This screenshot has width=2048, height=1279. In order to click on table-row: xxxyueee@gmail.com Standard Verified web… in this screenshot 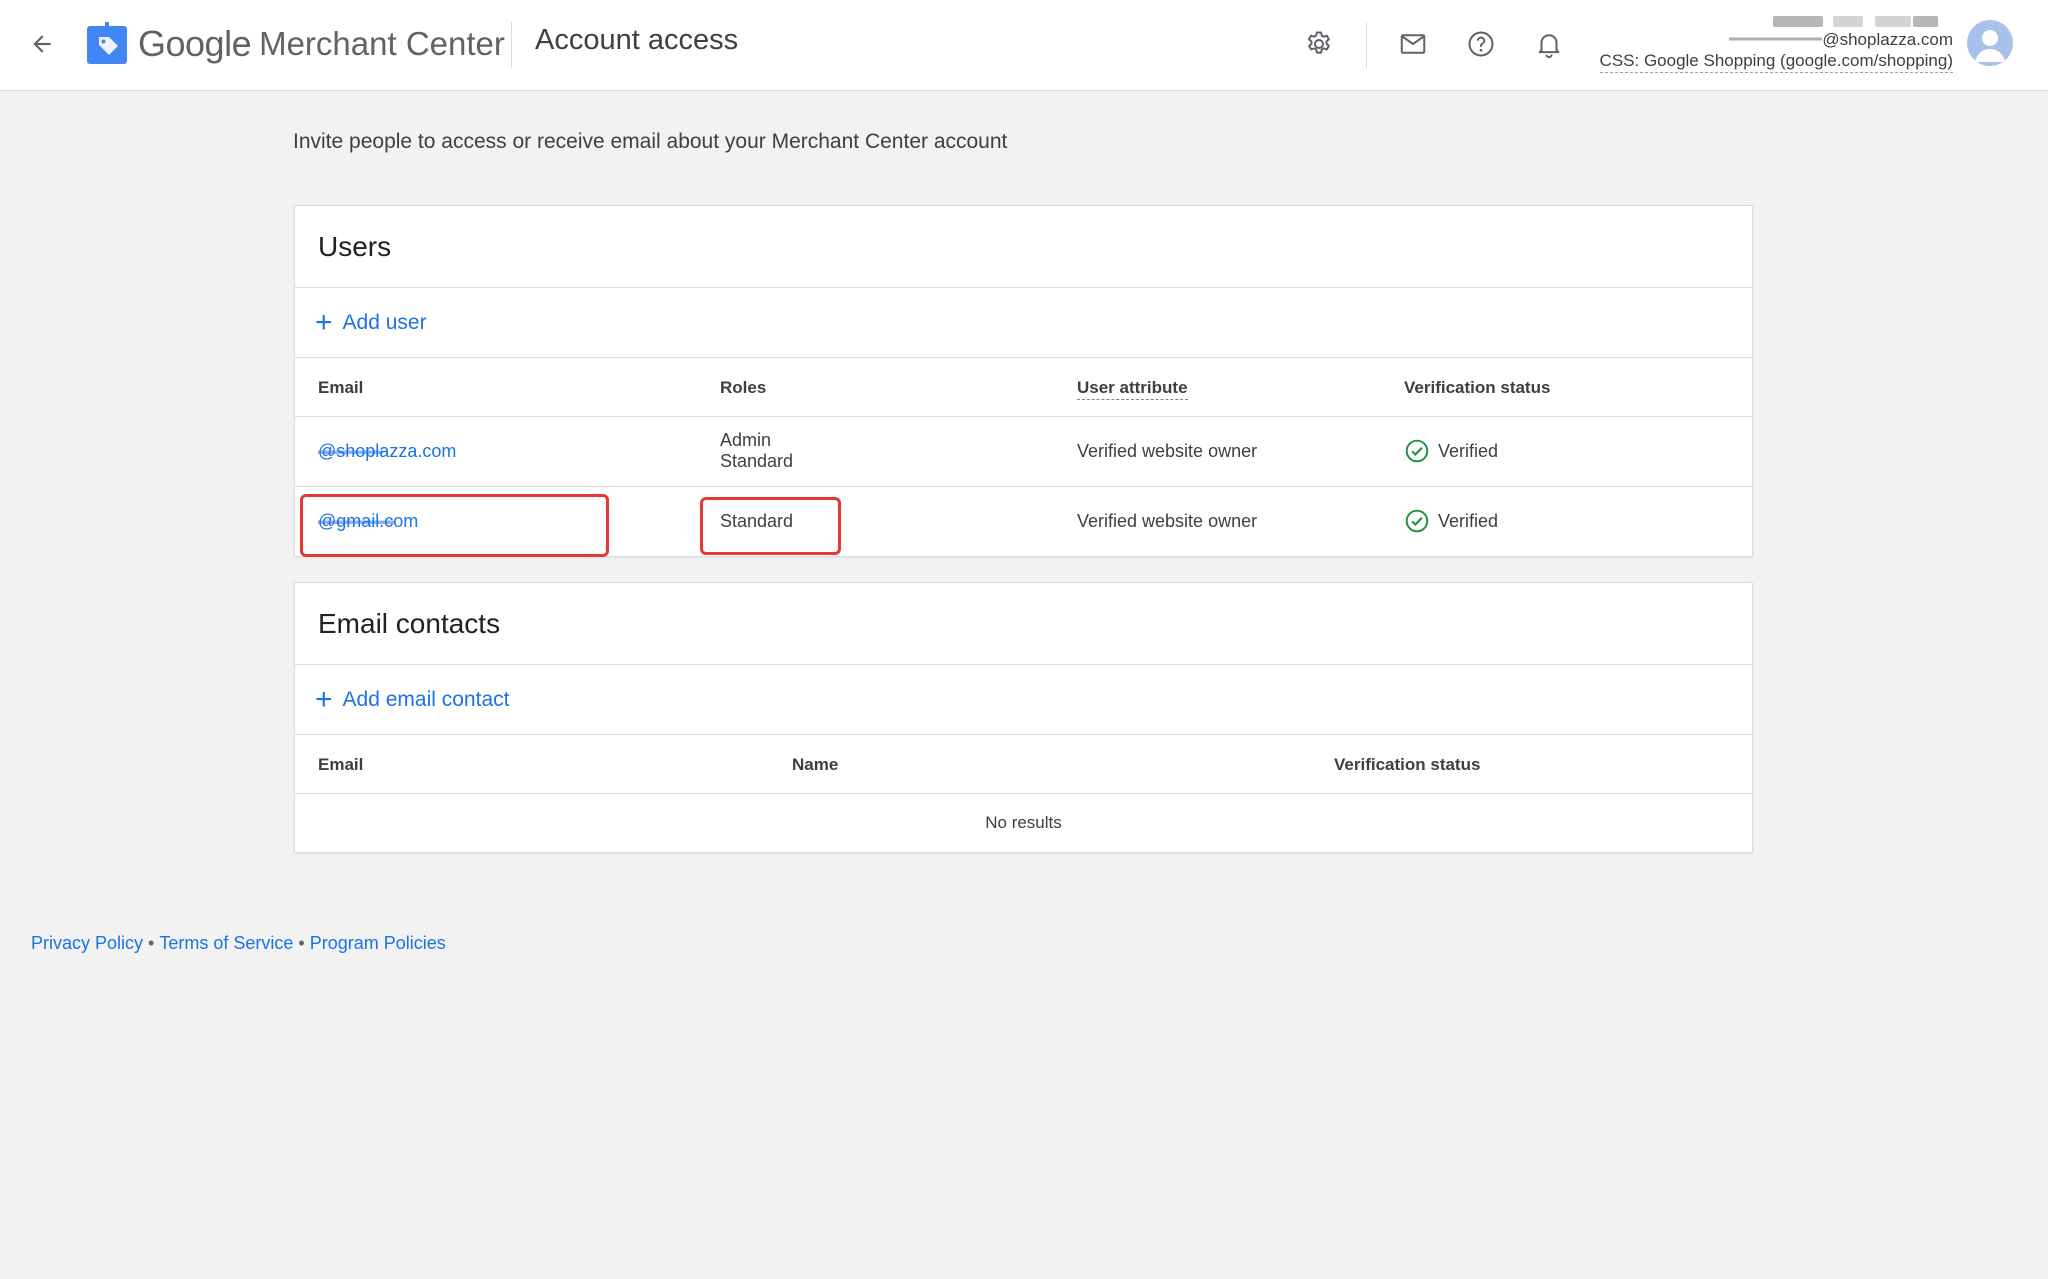, I will do `click(1023, 522)`.